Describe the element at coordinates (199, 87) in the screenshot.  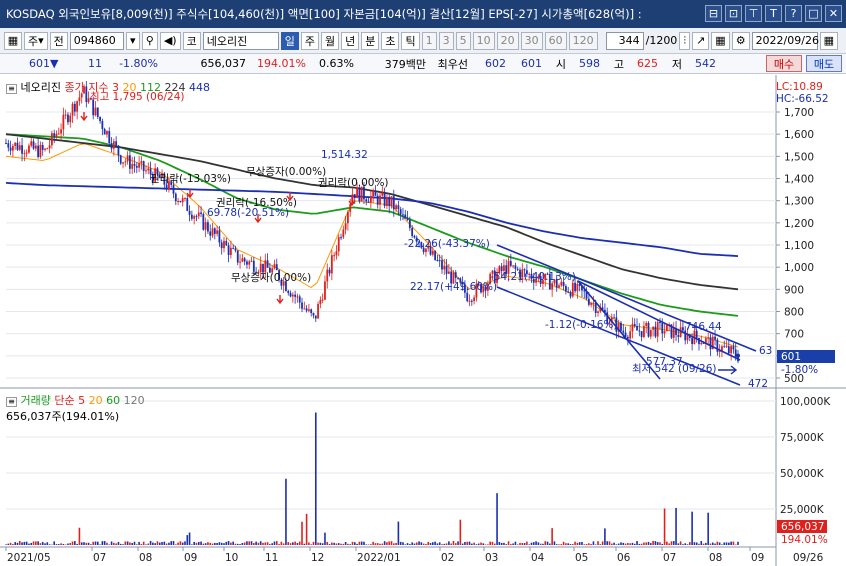
I see `legend-ma448: 448` at that location.